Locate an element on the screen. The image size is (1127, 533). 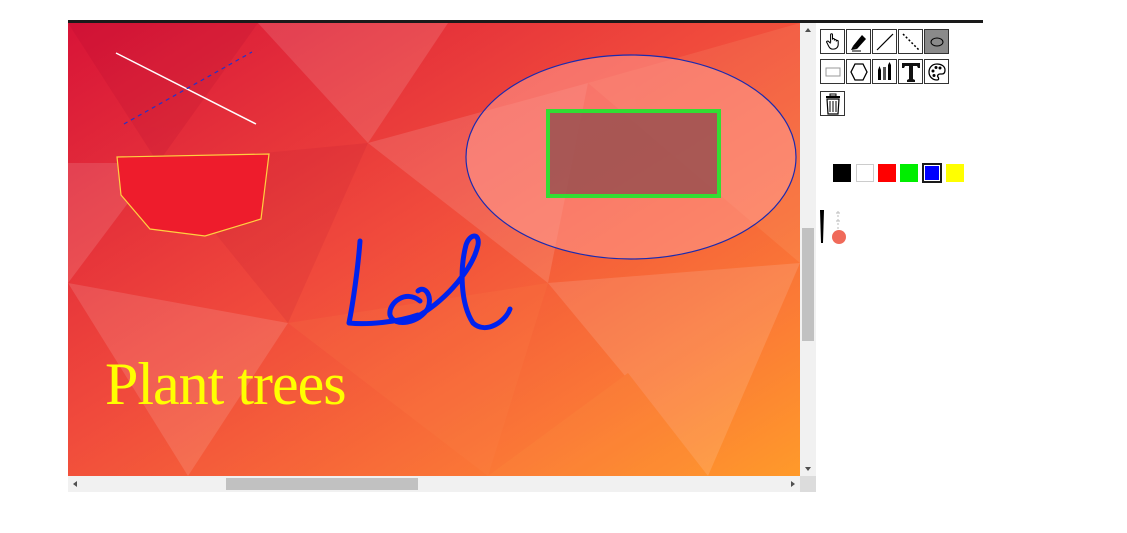
brushes-icon is located at coordinates (884, 70).